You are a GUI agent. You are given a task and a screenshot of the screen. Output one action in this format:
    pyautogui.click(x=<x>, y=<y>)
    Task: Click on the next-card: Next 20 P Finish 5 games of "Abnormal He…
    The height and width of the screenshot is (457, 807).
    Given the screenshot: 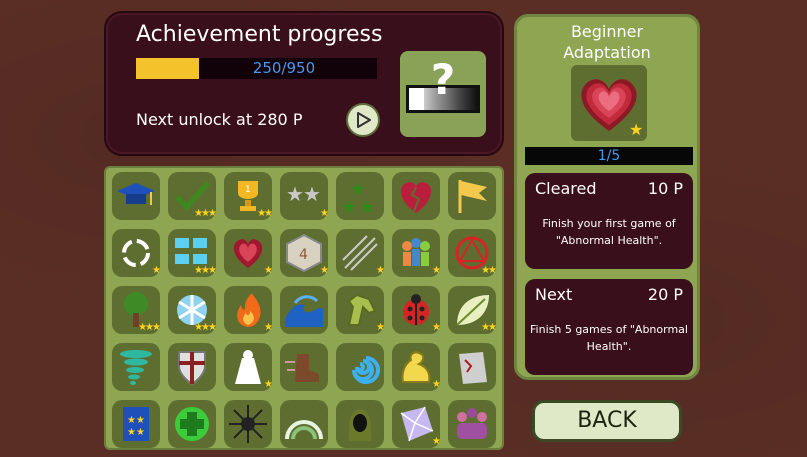 What is the action you would take?
    pyautogui.click(x=609, y=327)
    